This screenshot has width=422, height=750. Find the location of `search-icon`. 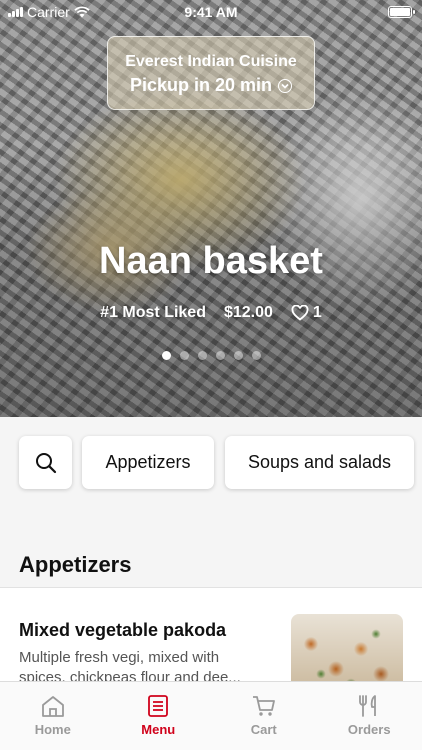

search-icon is located at coordinates (45, 462).